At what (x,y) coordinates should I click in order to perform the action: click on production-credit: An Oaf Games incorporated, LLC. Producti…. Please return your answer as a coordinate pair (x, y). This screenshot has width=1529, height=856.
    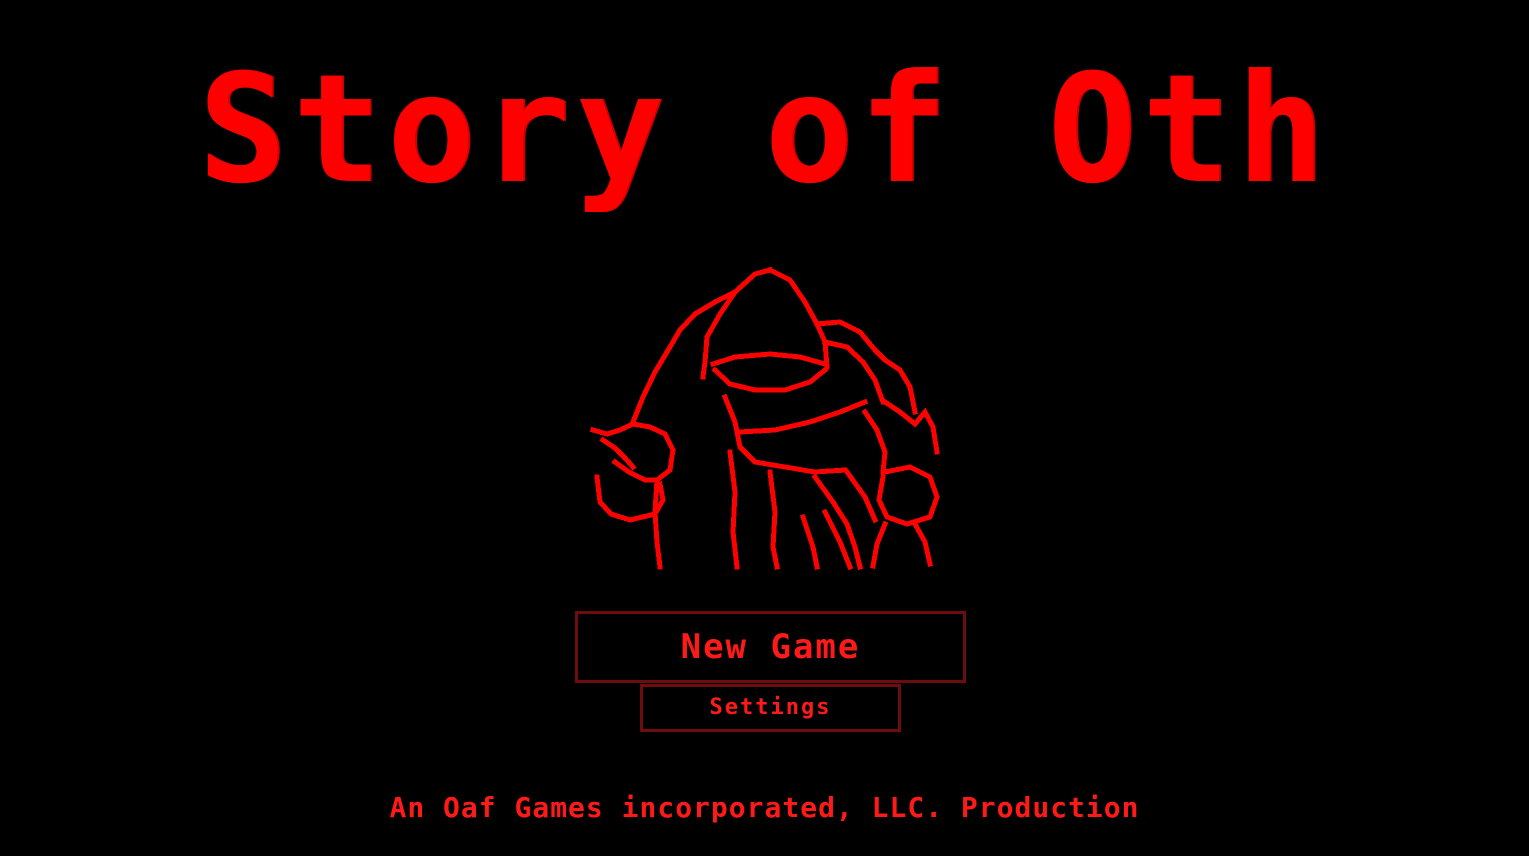
    Looking at the image, I should click on (764, 807).